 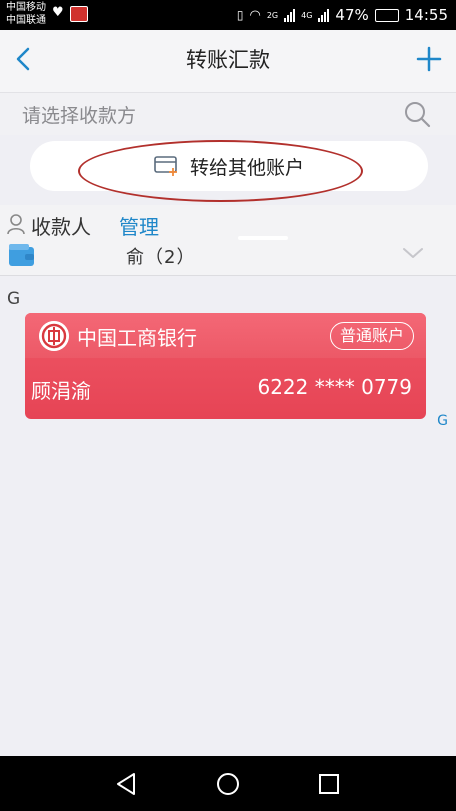 I want to click on transfer-other-label: 转给其他账户, so click(x=246, y=167).